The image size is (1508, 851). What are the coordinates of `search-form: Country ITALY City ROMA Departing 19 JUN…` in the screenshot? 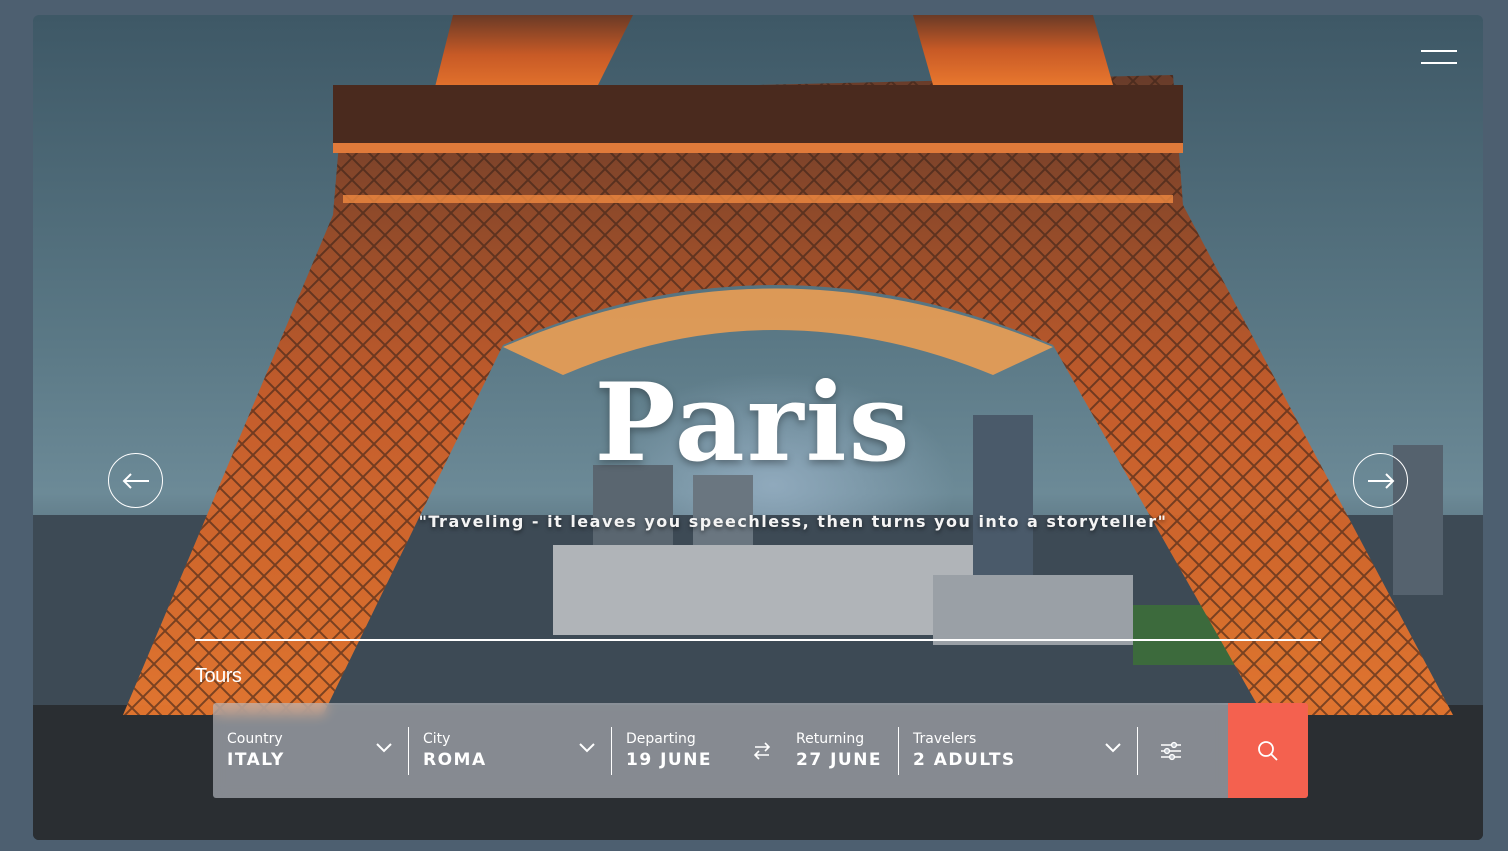 It's located at (760, 750).